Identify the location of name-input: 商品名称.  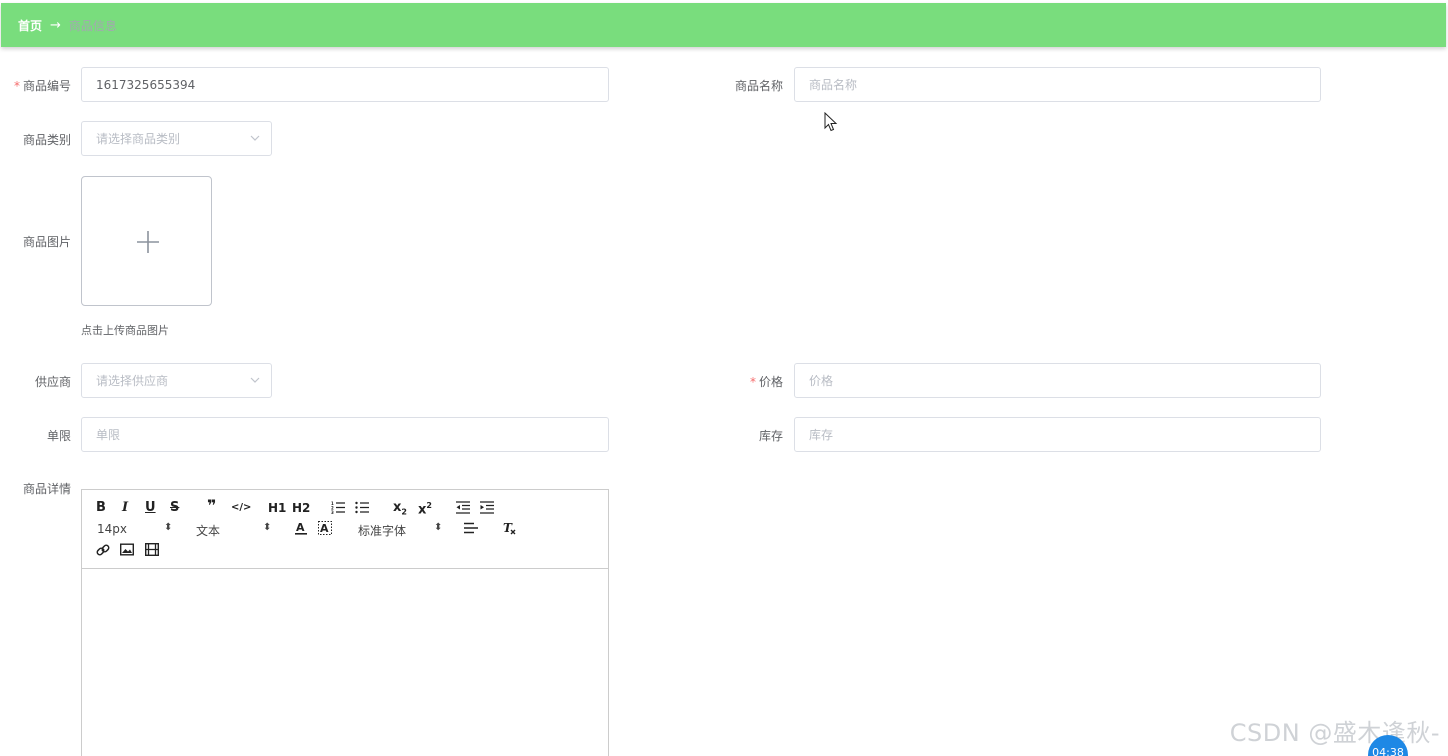
(1057, 84).